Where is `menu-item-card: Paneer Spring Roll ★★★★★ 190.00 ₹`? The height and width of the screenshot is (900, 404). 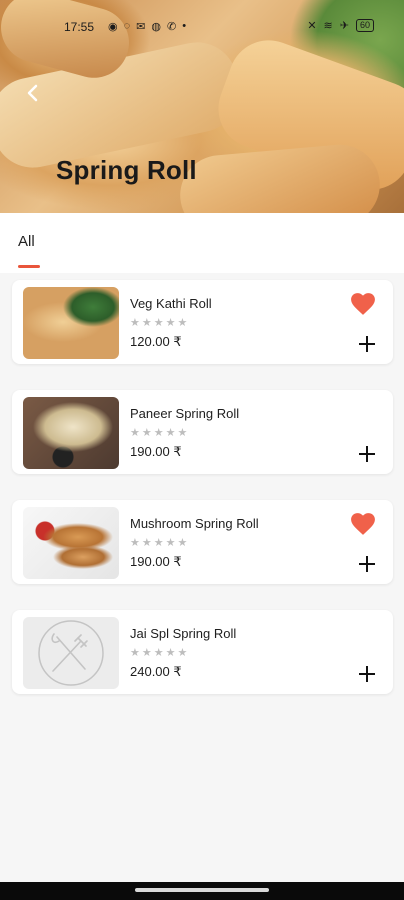
menu-item-card: Paneer Spring Roll ★★★★★ 190.00 ₹ is located at coordinates (202, 432).